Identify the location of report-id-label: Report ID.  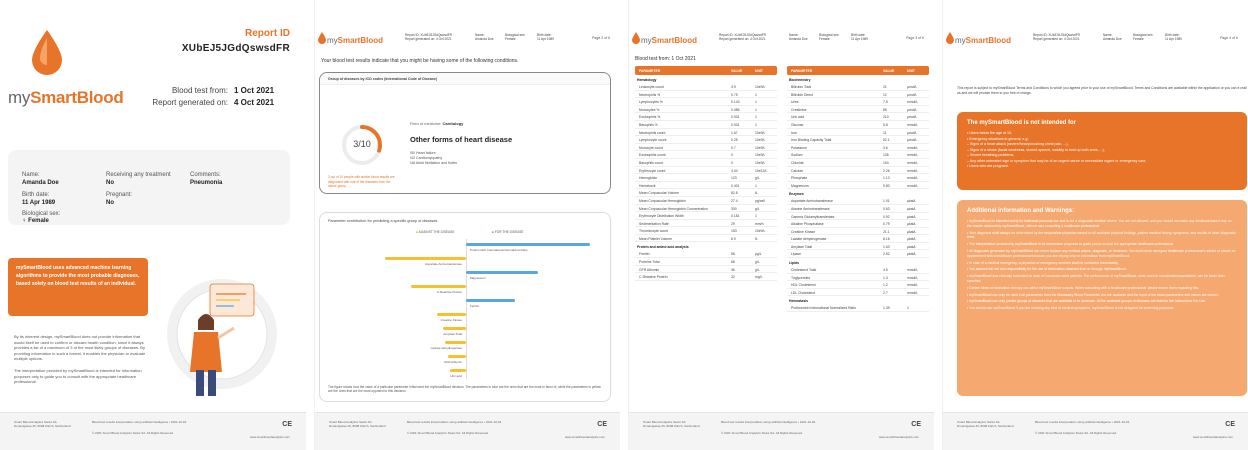
(267, 33).